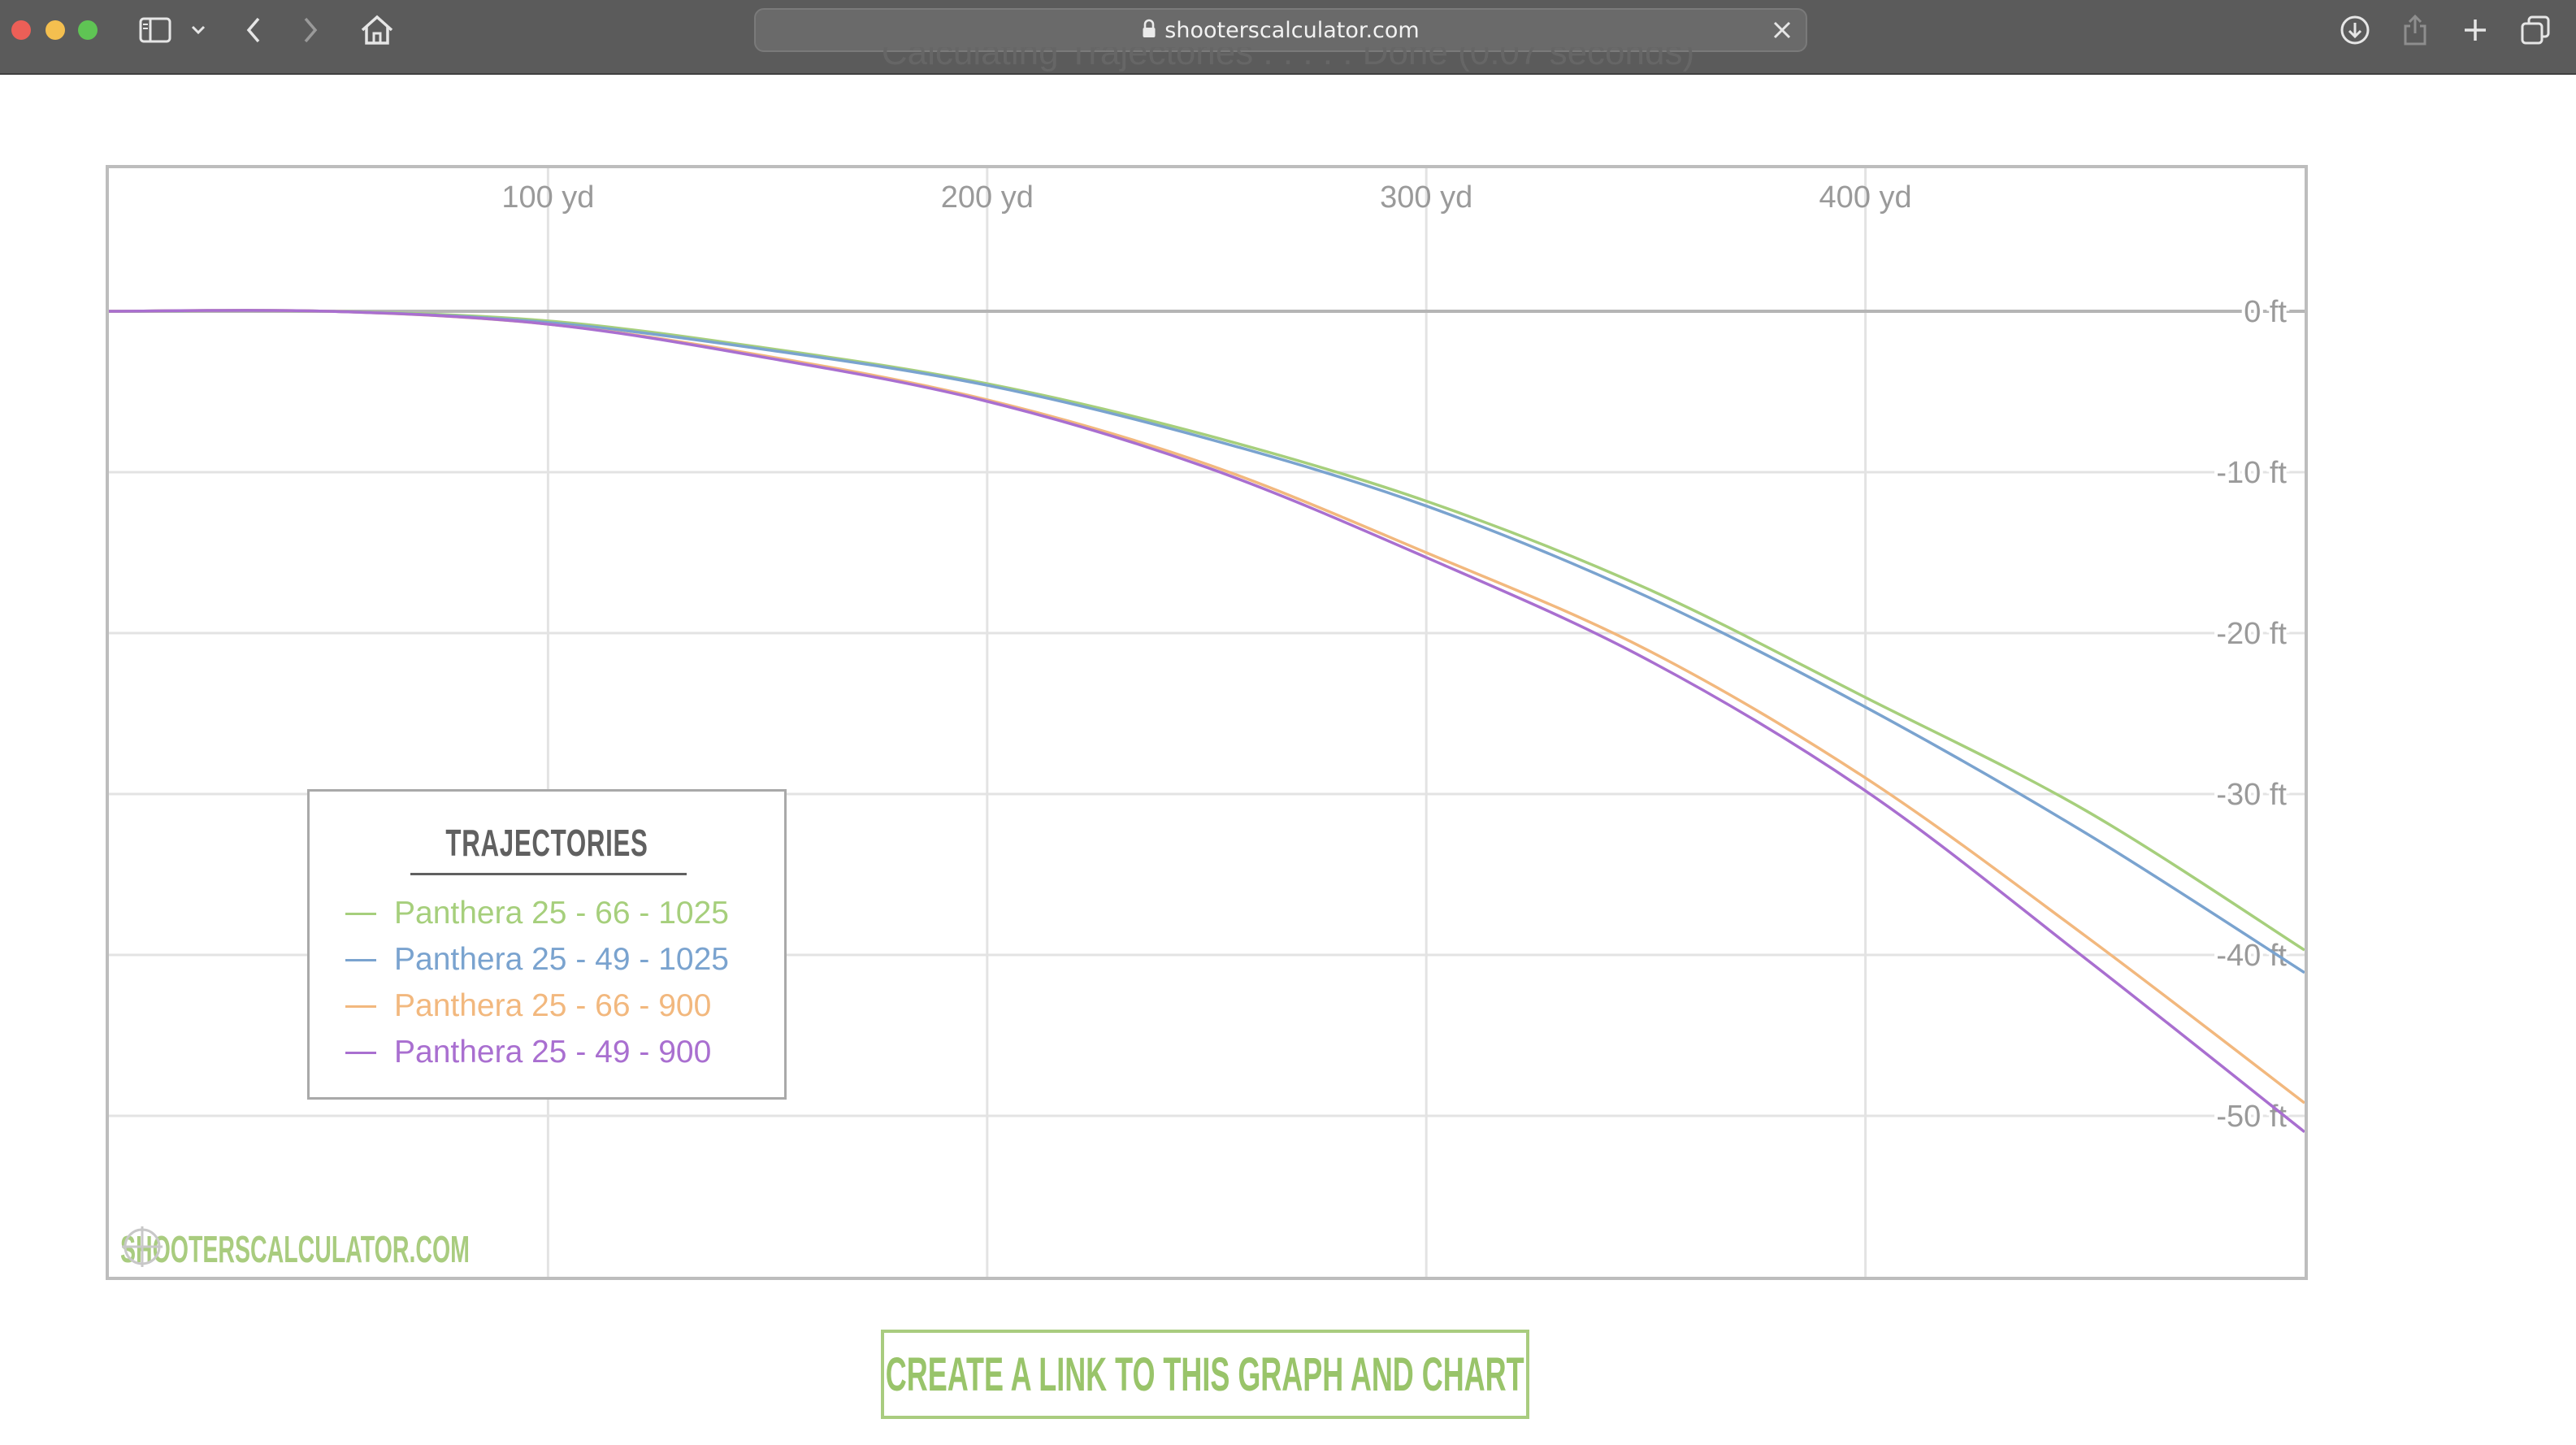  I want to click on address-bar: shooterscalculator.com, so click(1280, 30).